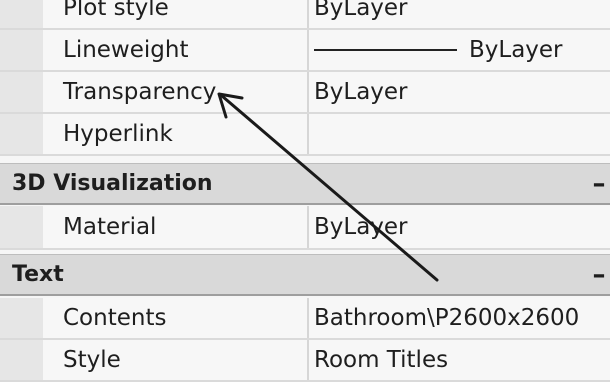 The width and height of the screenshot is (610, 382). I want to click on section-title: 3D Visualization, so click(112, 183).